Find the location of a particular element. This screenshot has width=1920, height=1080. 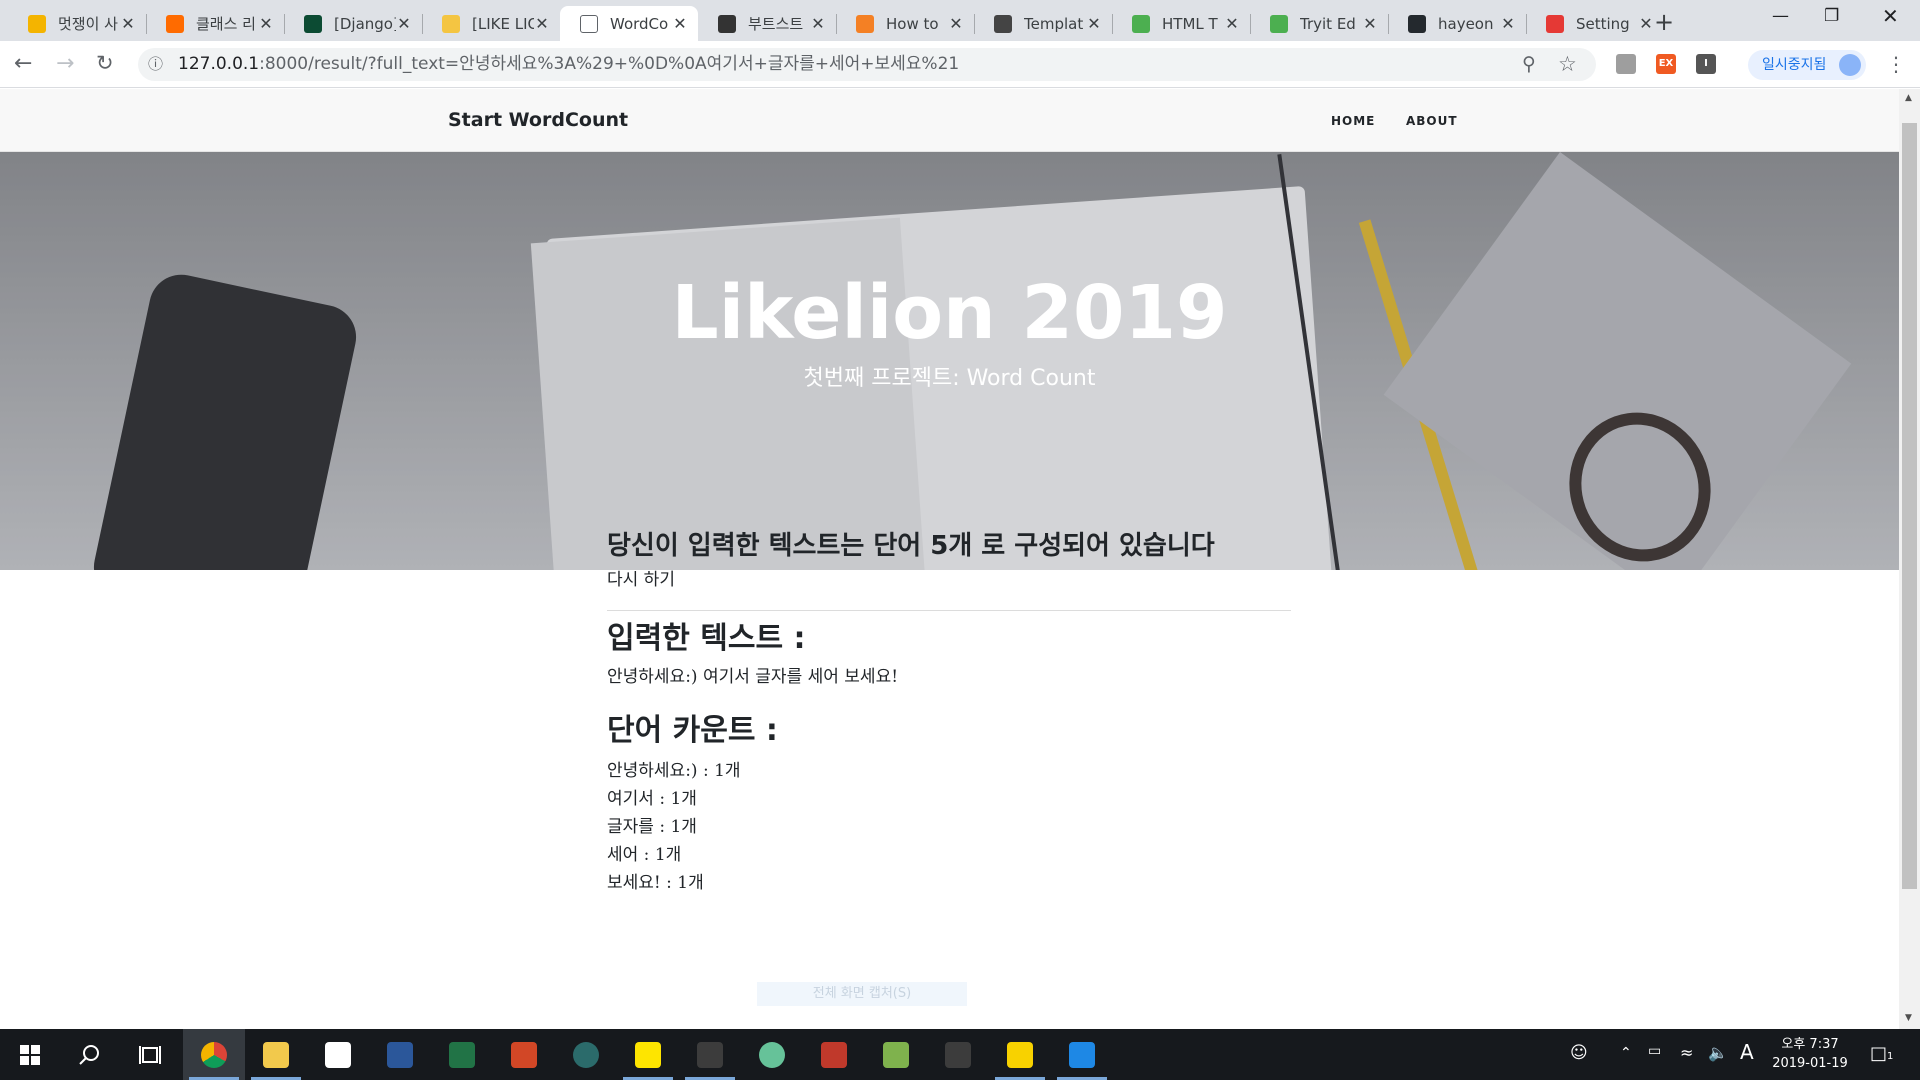

maximize-window-icon: ❐ is located at coordinates (1831, 16).